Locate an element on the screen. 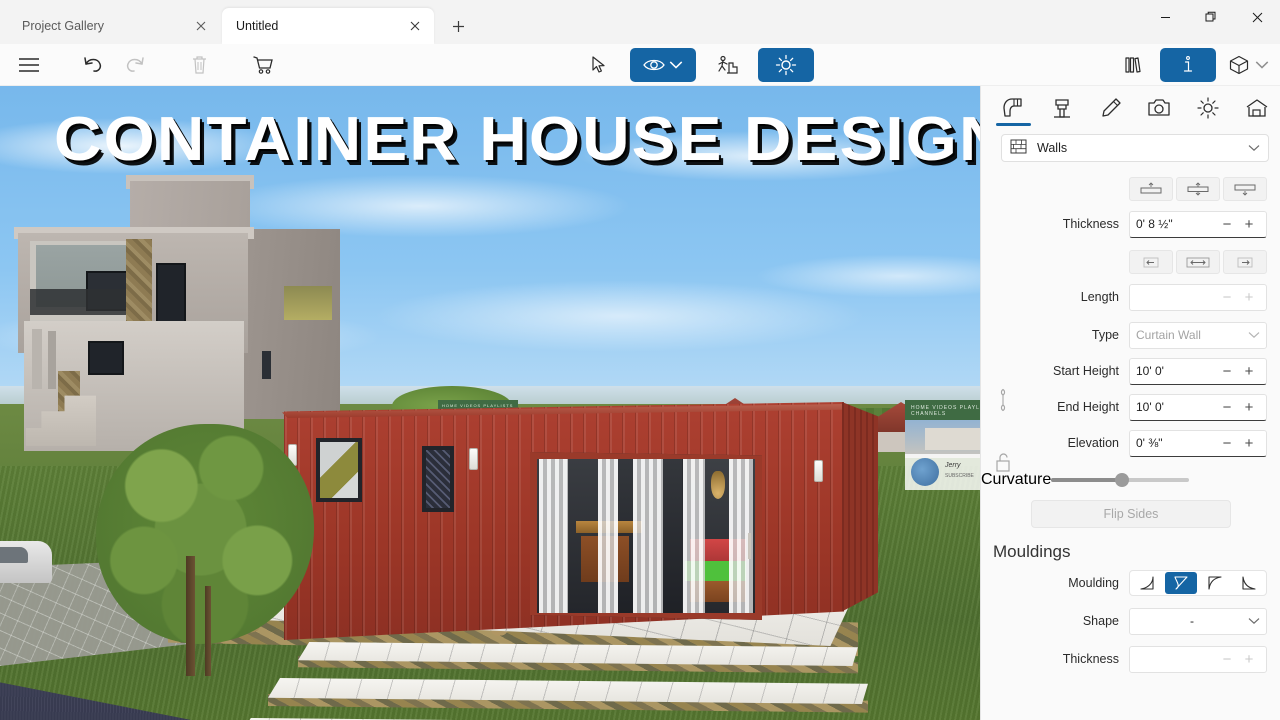 The image size is (1280, 720). moulding-thickness-plus-button: + is located at coordinates (1249, 659).